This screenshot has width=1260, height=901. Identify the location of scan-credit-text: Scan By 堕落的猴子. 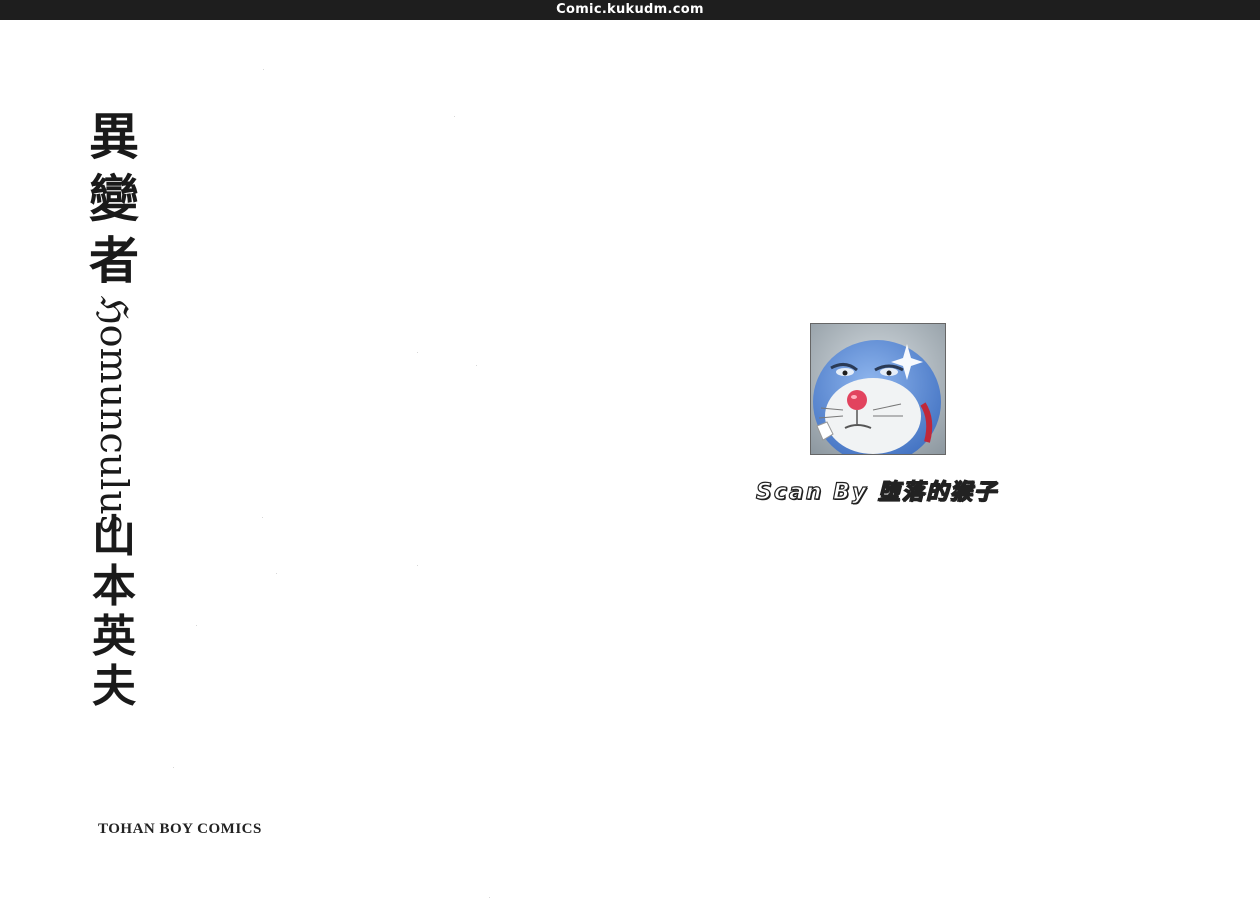
(876, 492).